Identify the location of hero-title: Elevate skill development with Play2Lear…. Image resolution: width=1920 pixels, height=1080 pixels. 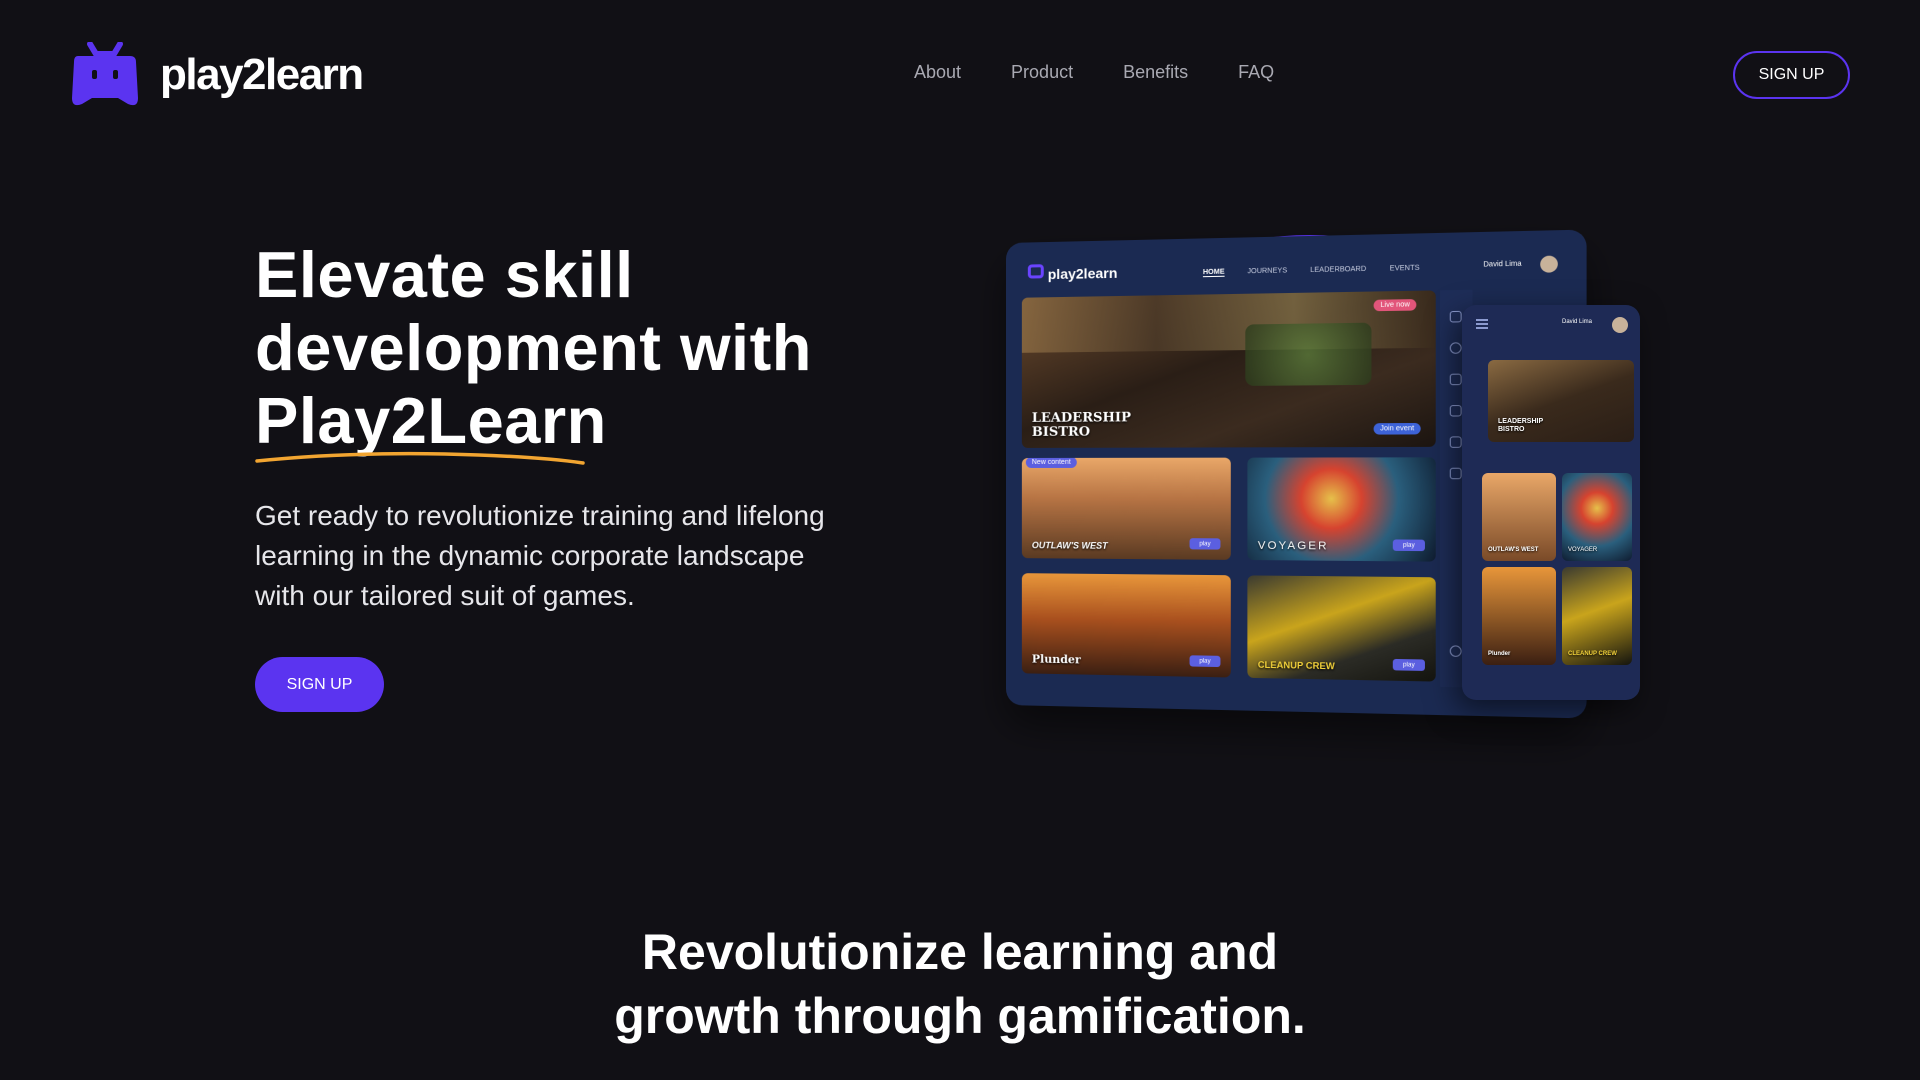
(565, 347).